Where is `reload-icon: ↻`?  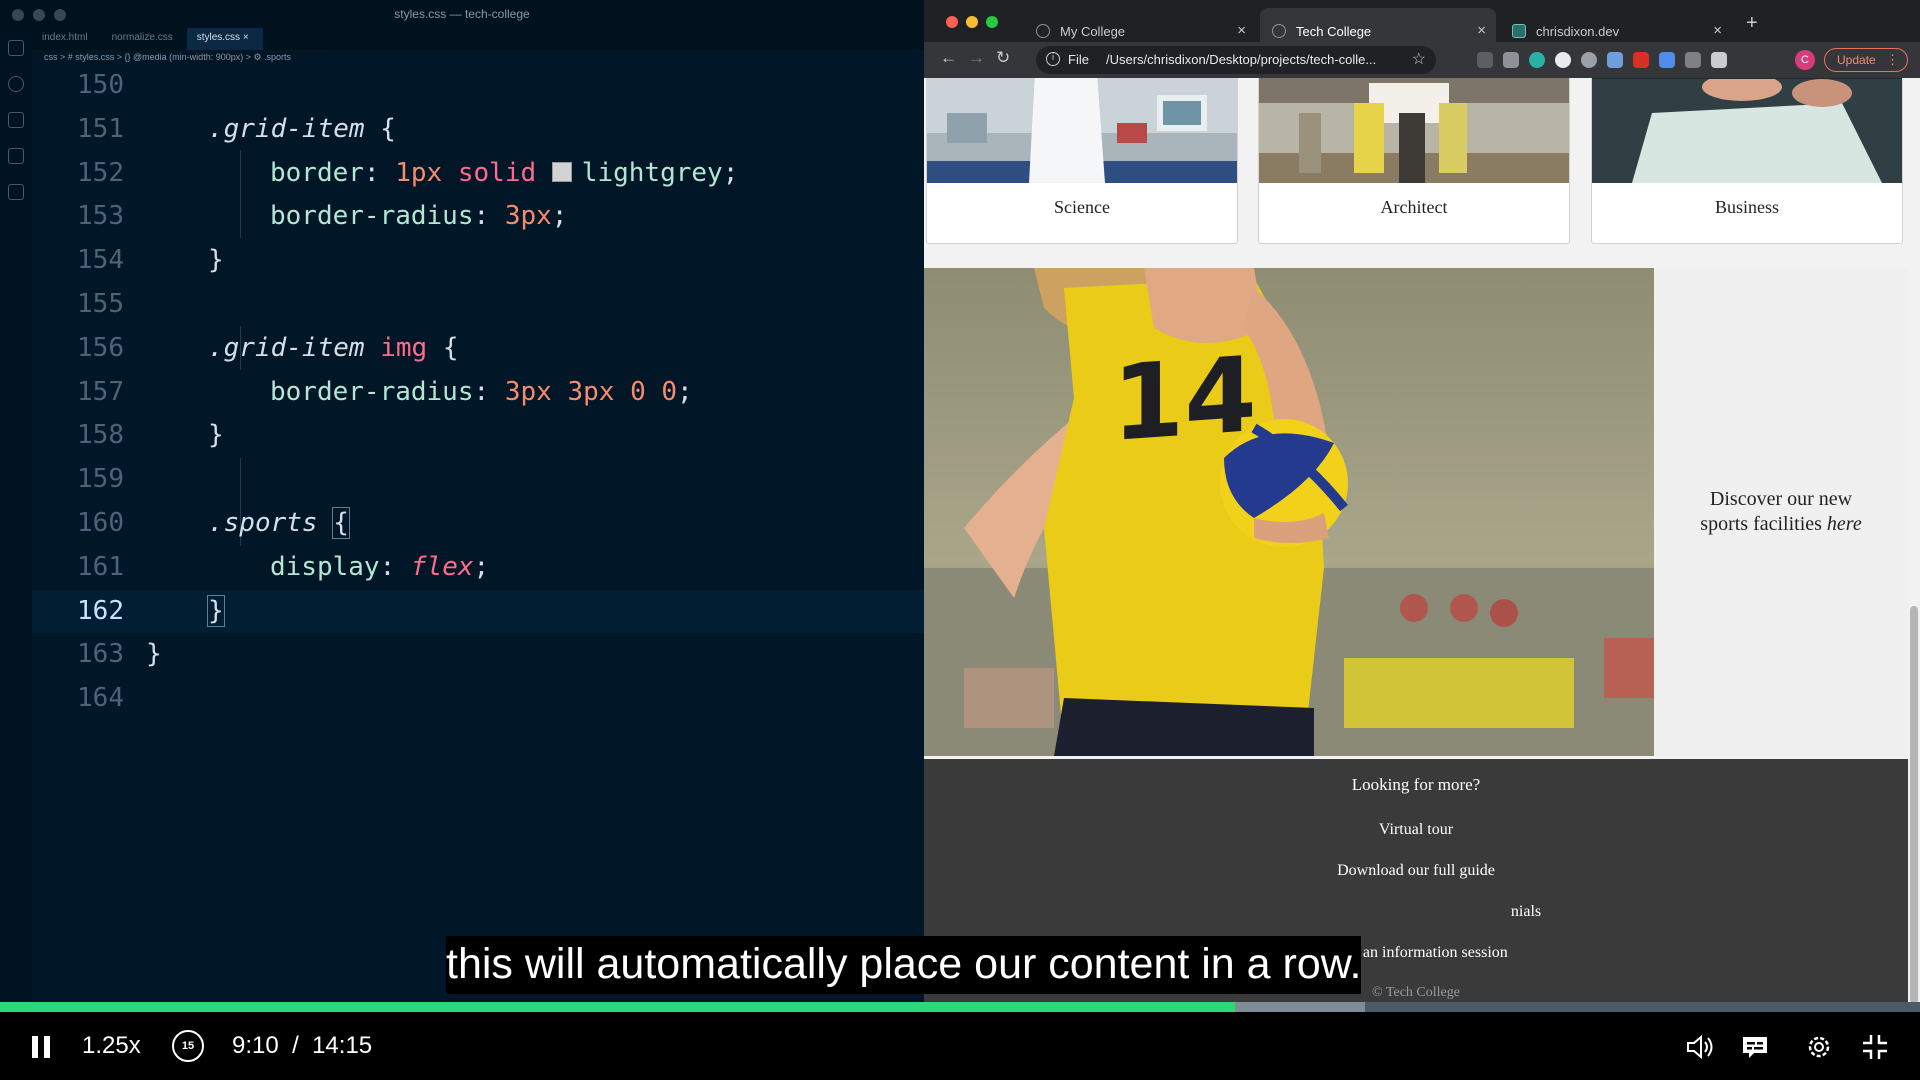
reload-icon: ↻ is located at coordinates (1003, 58).